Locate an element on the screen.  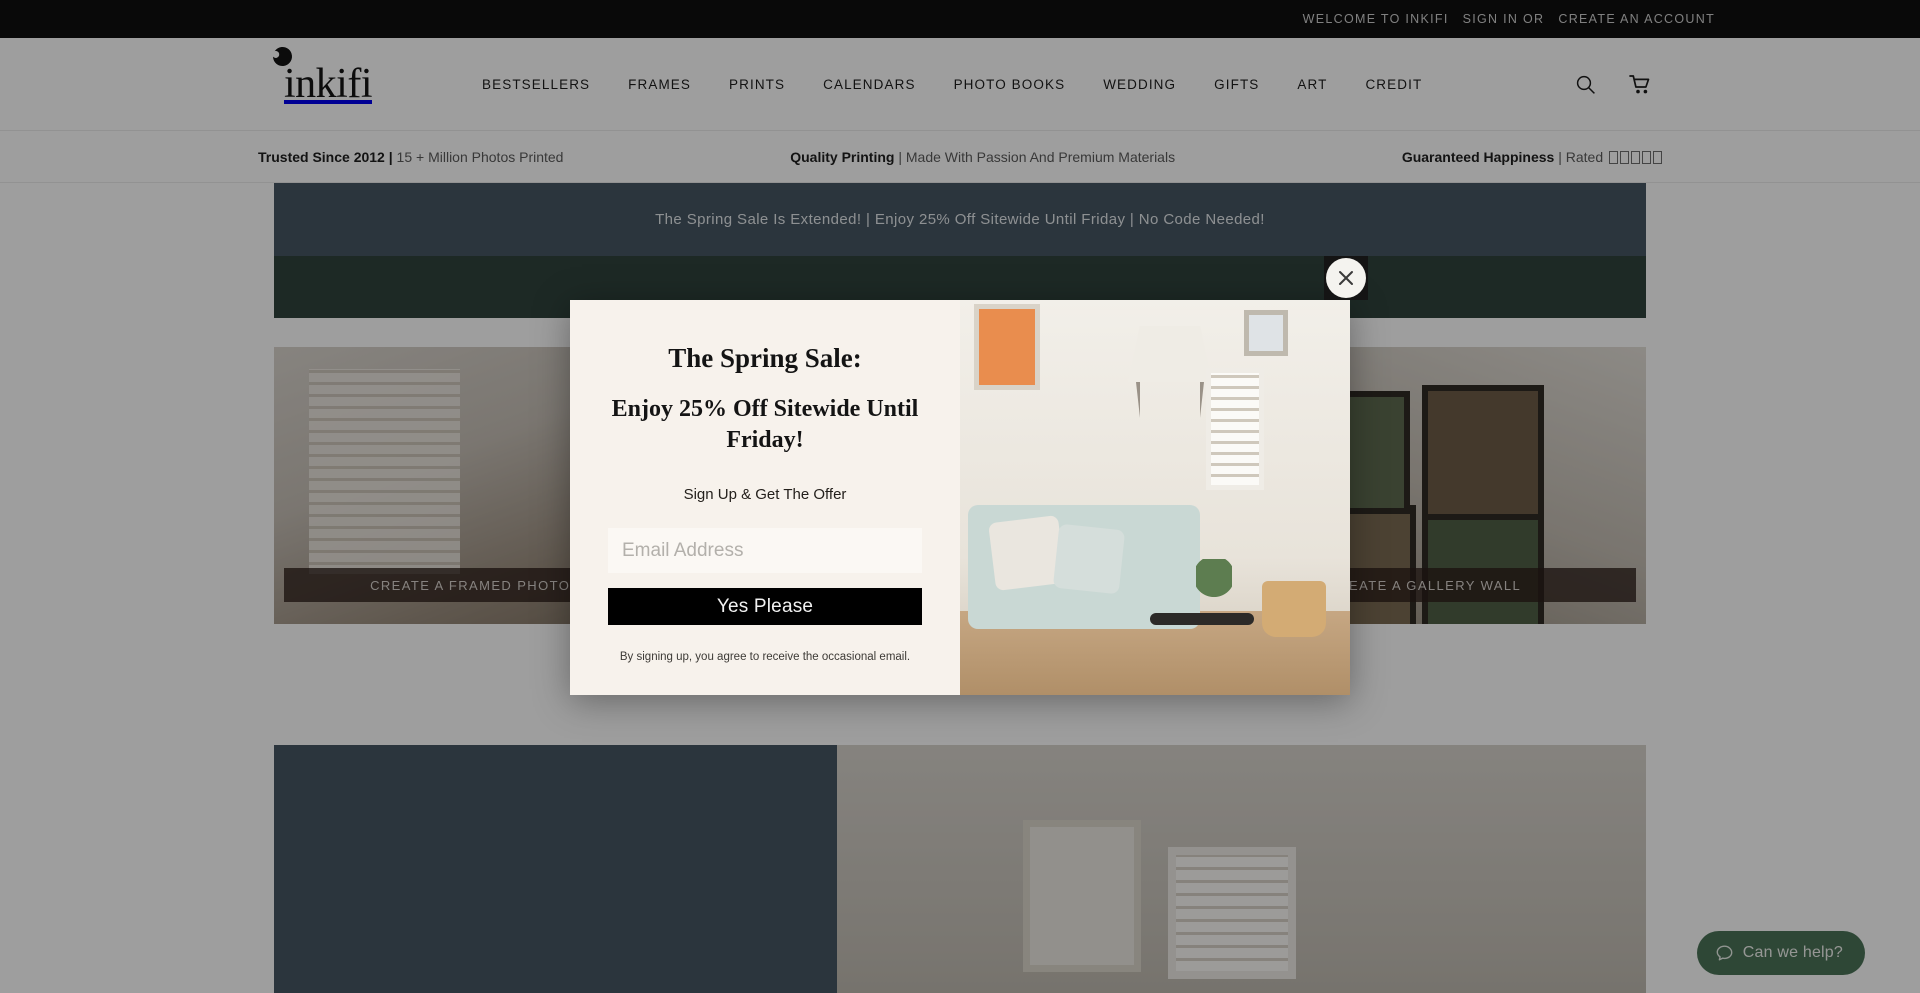
close-icon-circle is located at coordinates (1346, 278).